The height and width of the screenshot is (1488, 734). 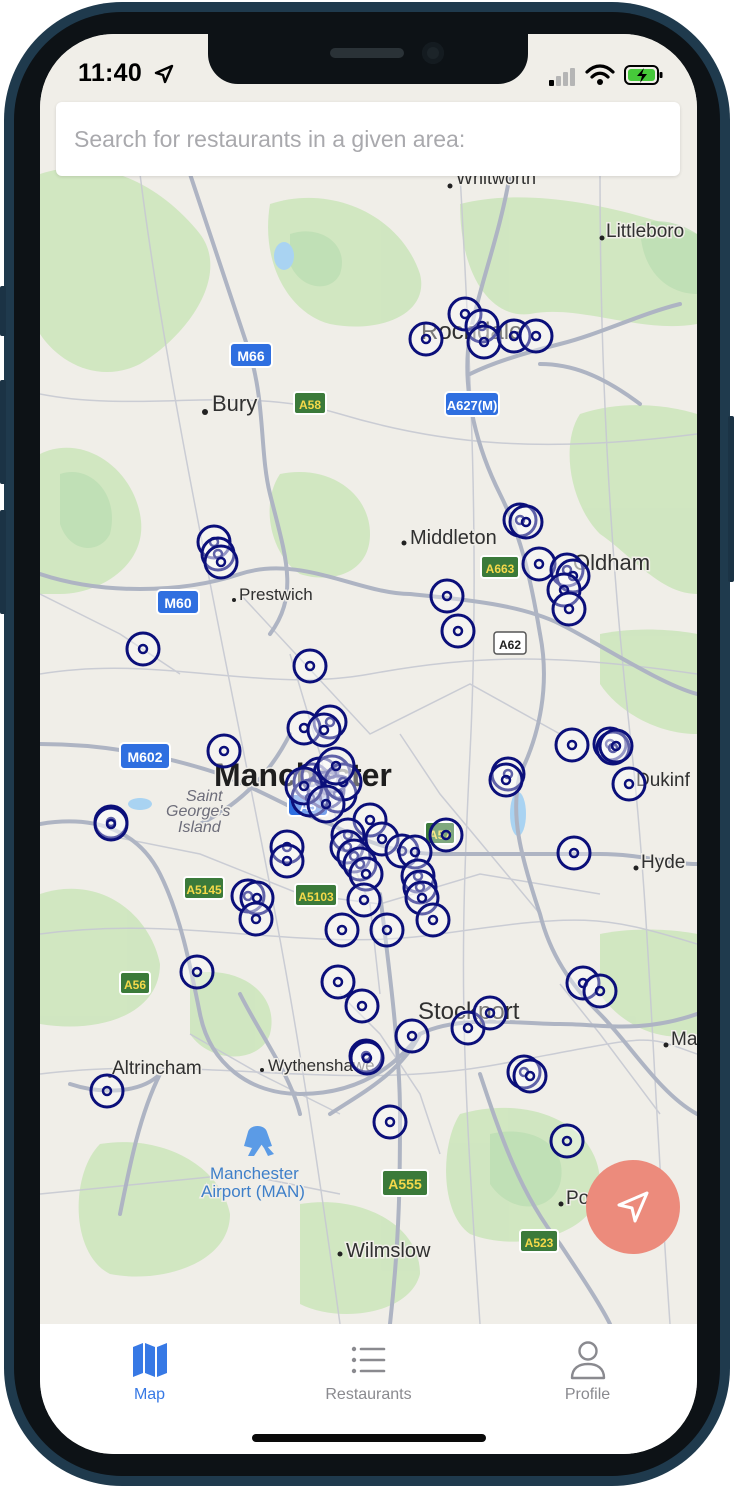 What do you see at coordinates (643, 75) in the screenshot?
I see `battery-charging-icon` at bounding box center [643, 75].